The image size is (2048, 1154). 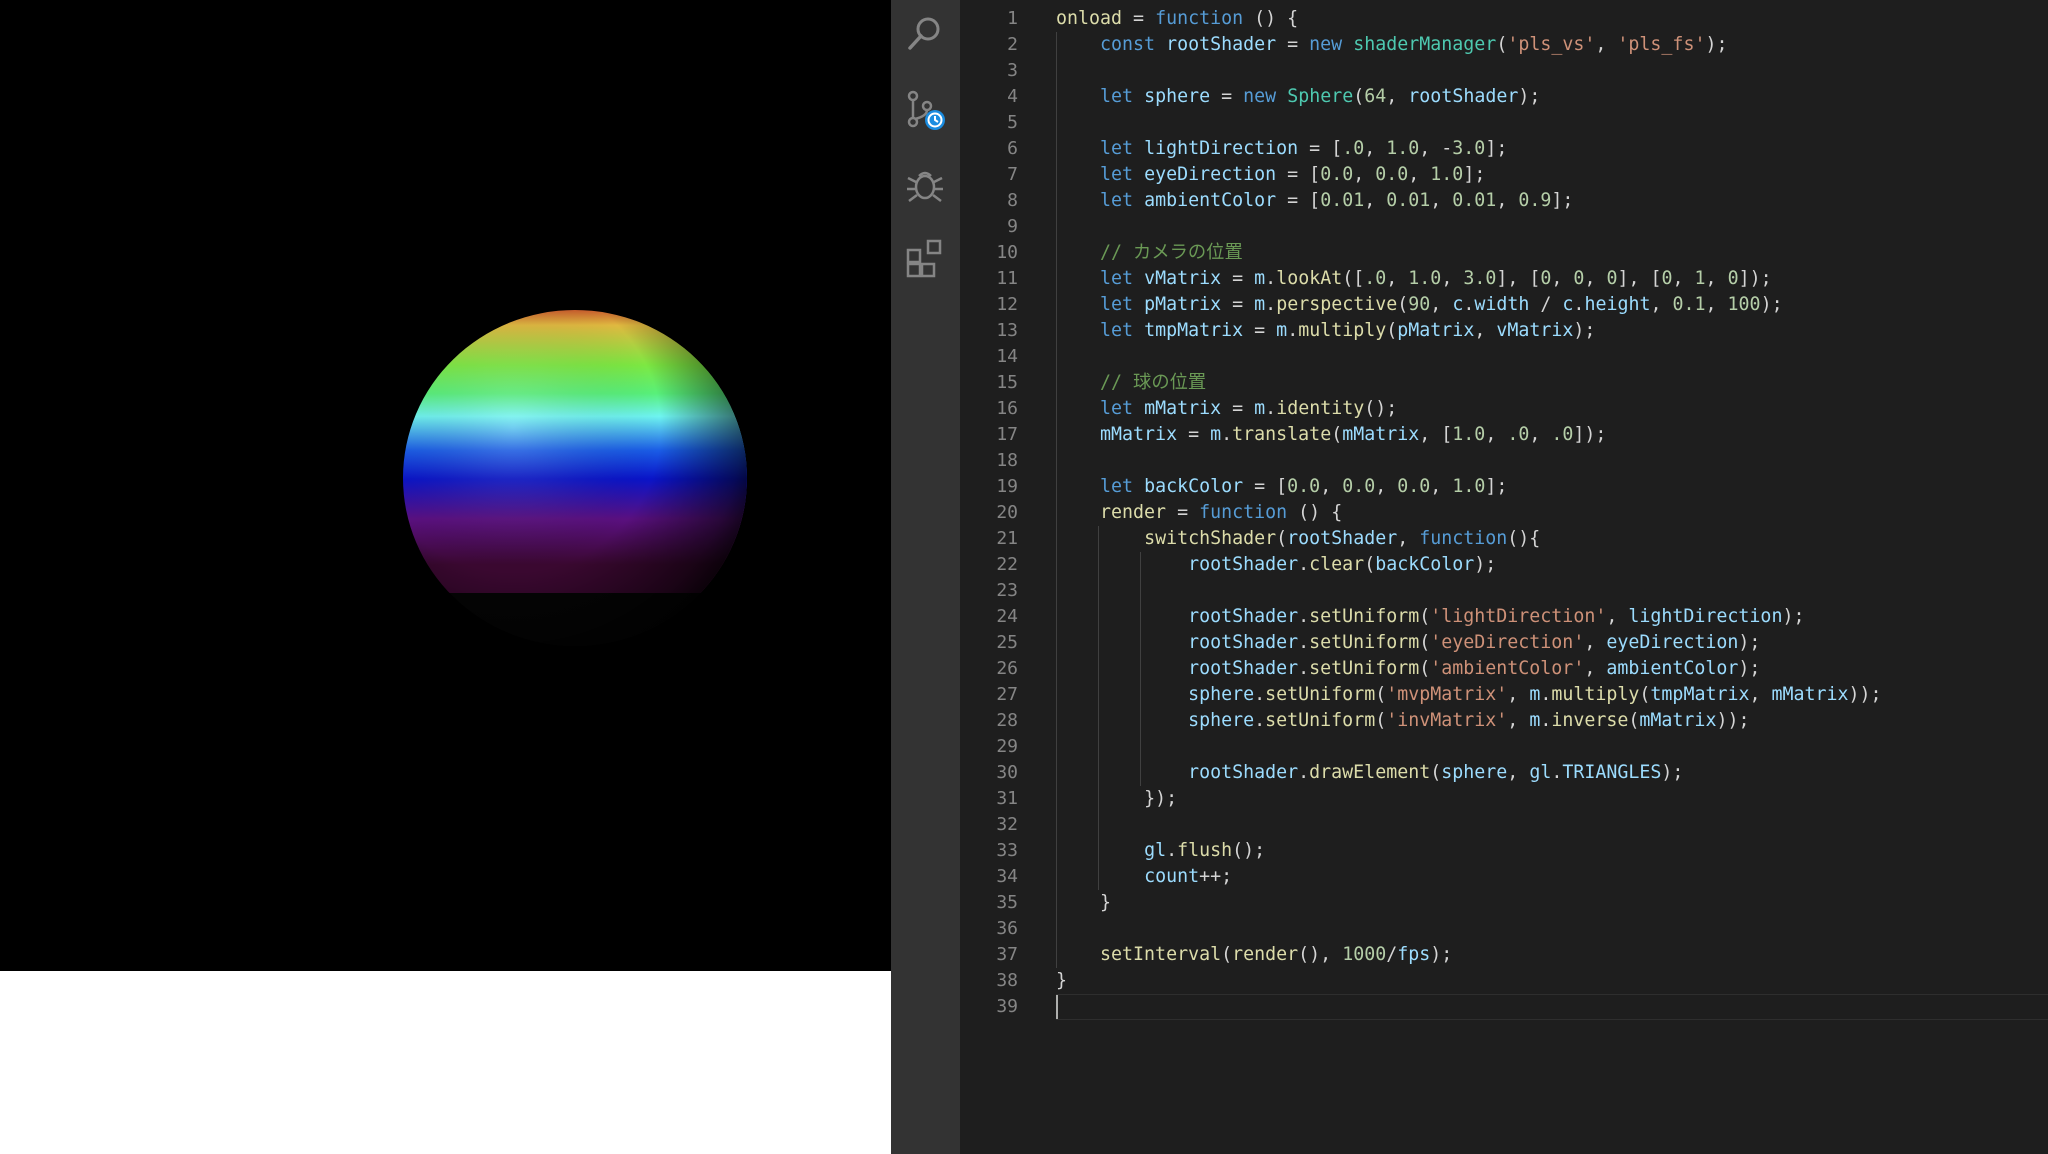 I want to click on code-token: sphere, so click(x=1221, y=720).